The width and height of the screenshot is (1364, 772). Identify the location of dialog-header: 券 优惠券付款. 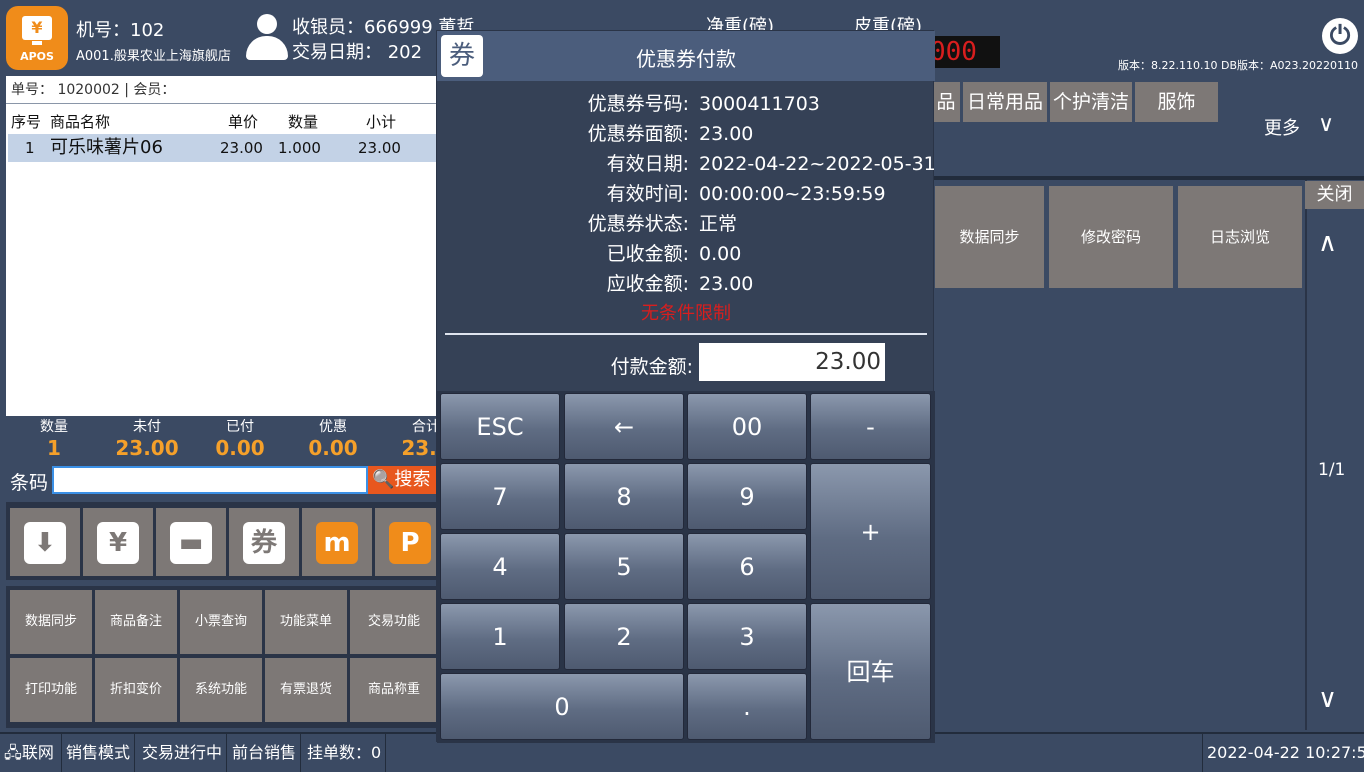
(686, 56).